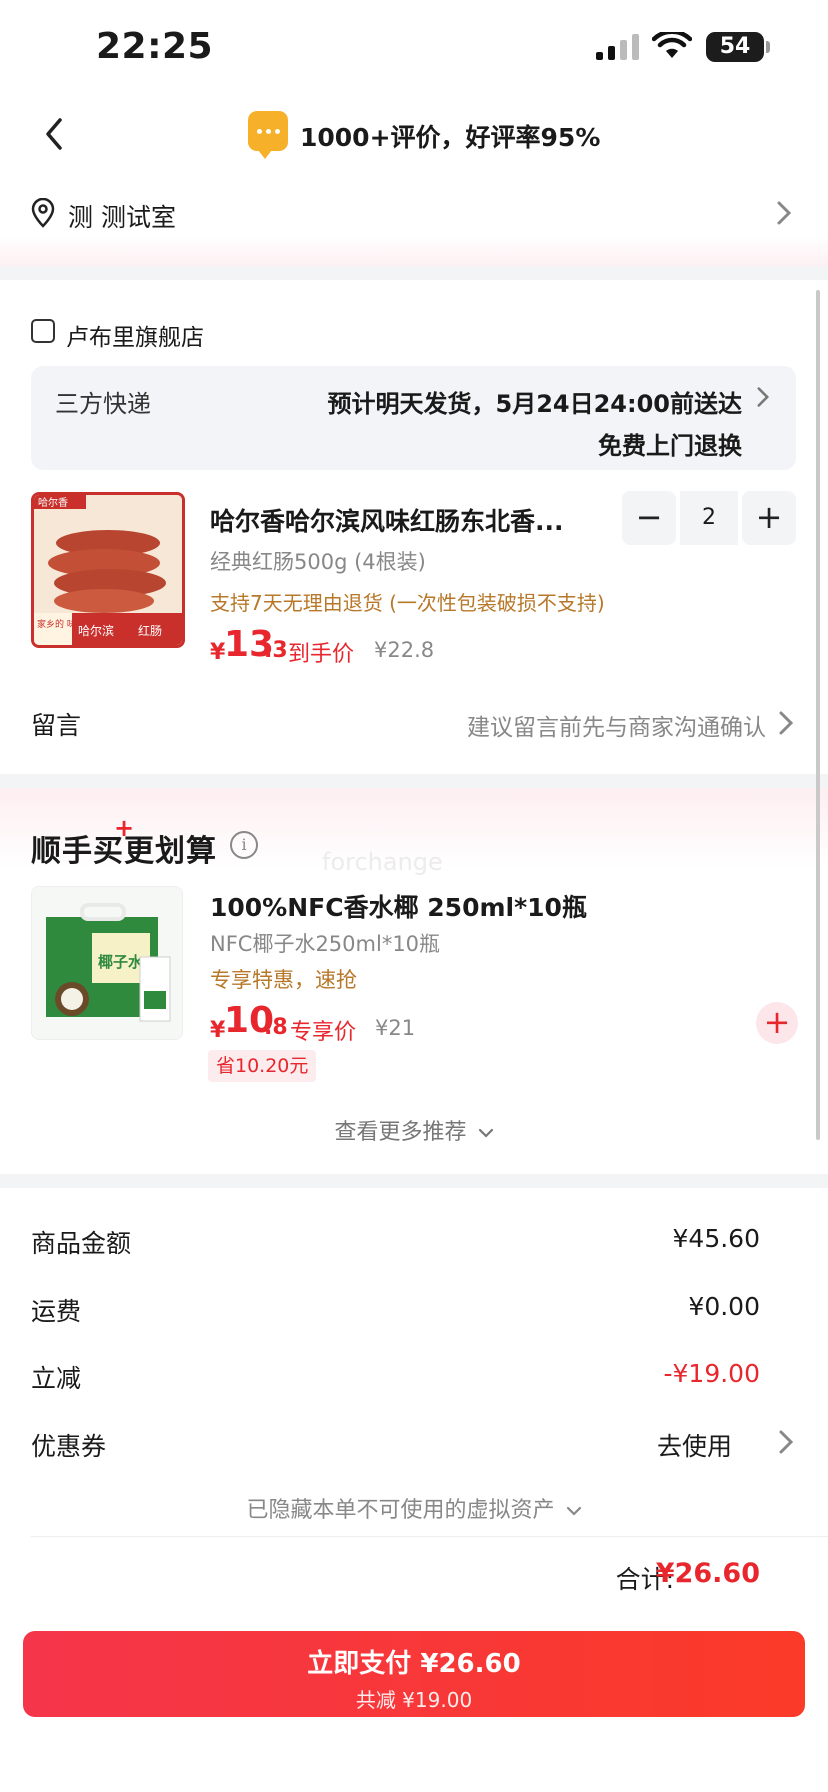 Image resolution: width=828 pixels, height=1792 pixels. I want to click on battery-indicator: 54, so click(735, 47).